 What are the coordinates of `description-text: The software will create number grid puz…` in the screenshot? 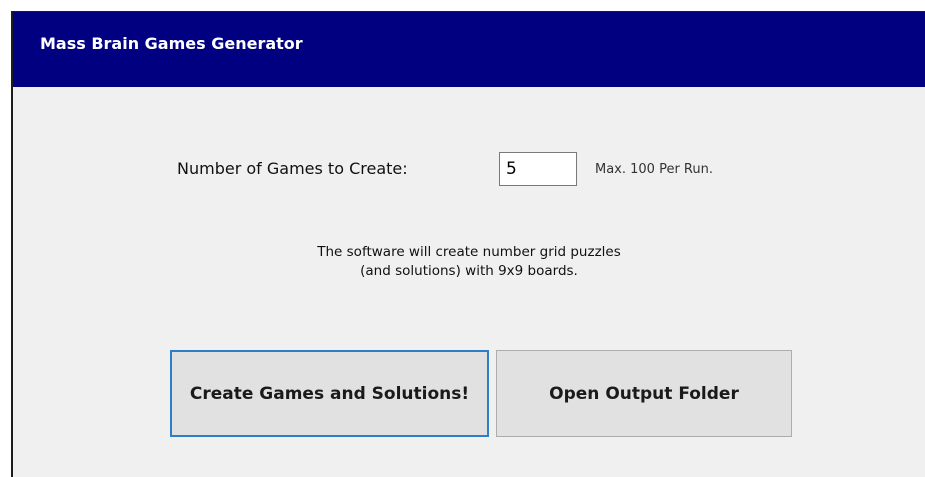 It's located at (469, 262).